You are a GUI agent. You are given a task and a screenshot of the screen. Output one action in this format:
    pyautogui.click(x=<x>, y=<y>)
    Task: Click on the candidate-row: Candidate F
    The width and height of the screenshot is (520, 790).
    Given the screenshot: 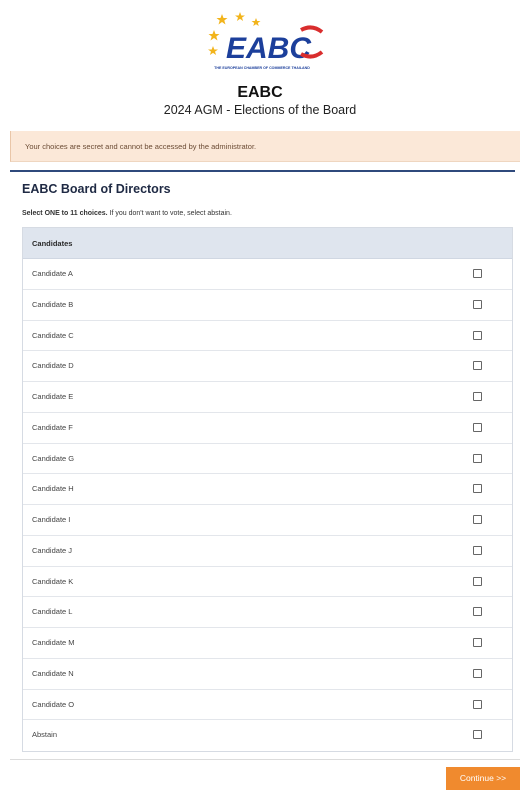 What is the action you would take?
    pyautogui.click(x=267, y=428)
    